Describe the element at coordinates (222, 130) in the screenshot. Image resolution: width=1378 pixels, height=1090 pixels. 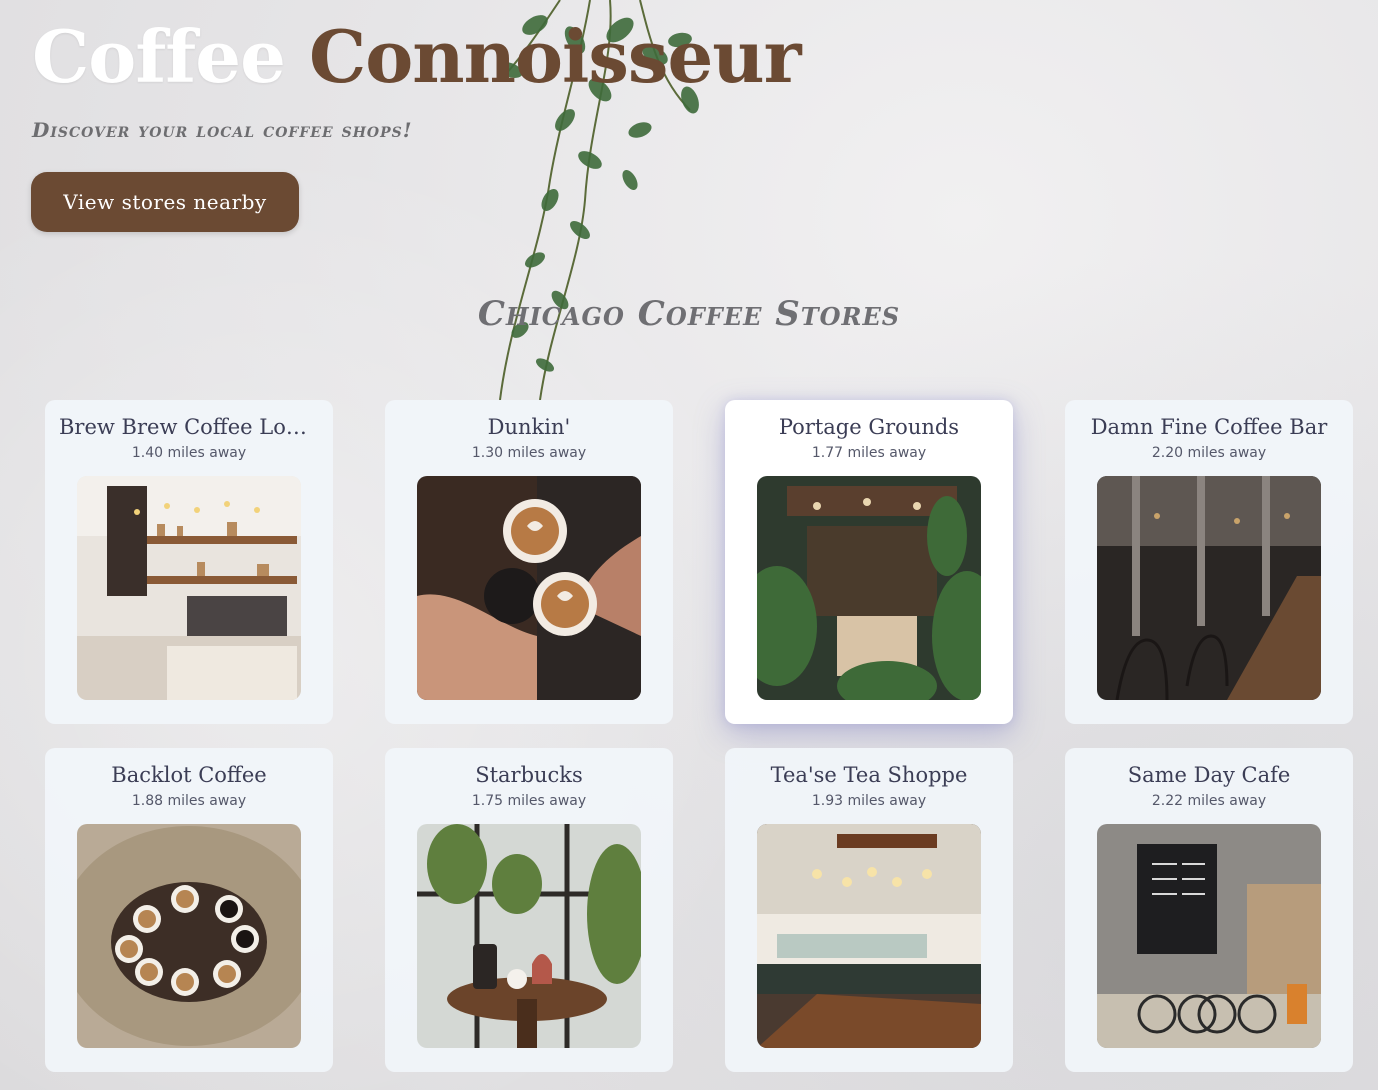
I see `tagline: Discover your local coffee shops!` at that location.